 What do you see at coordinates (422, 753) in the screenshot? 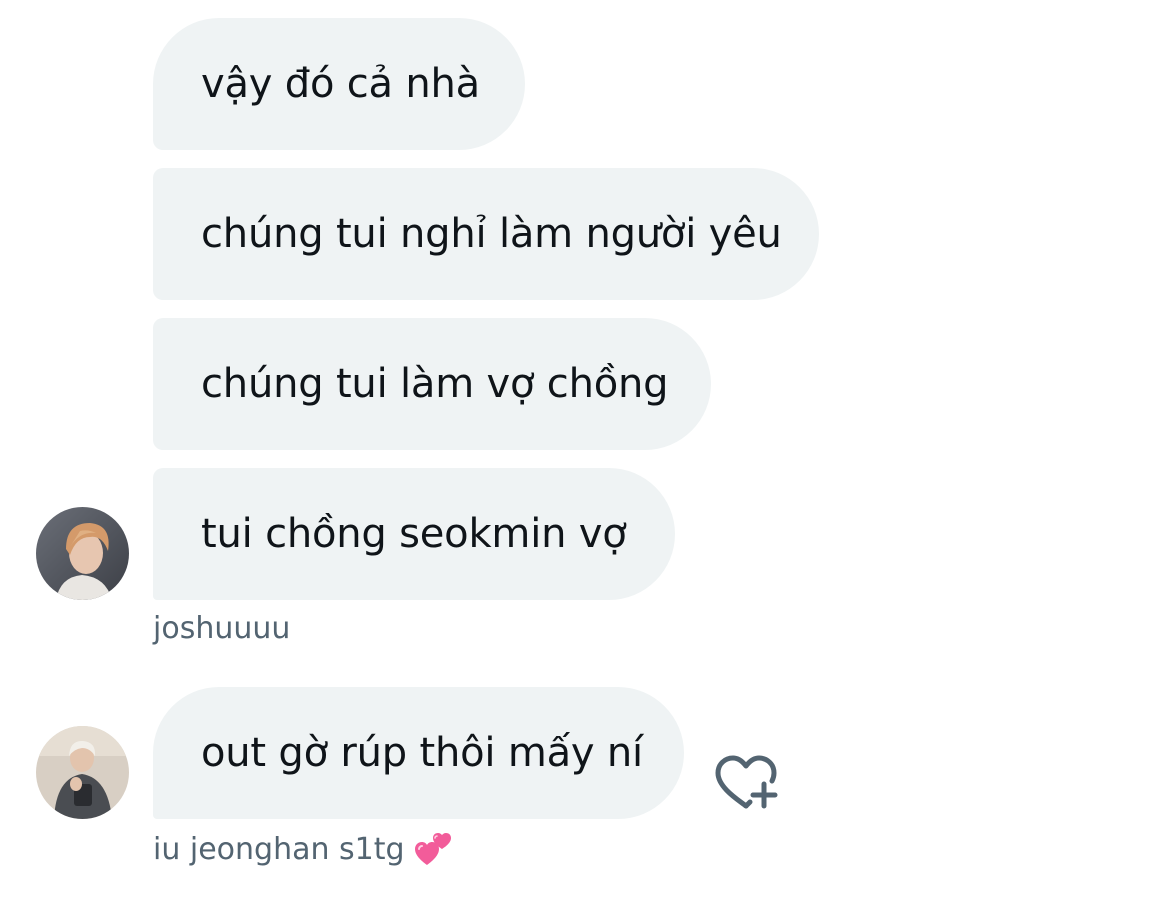
I see `message-text: out gờ rúp thôi mấy ní` at bounding box center [422, 753].